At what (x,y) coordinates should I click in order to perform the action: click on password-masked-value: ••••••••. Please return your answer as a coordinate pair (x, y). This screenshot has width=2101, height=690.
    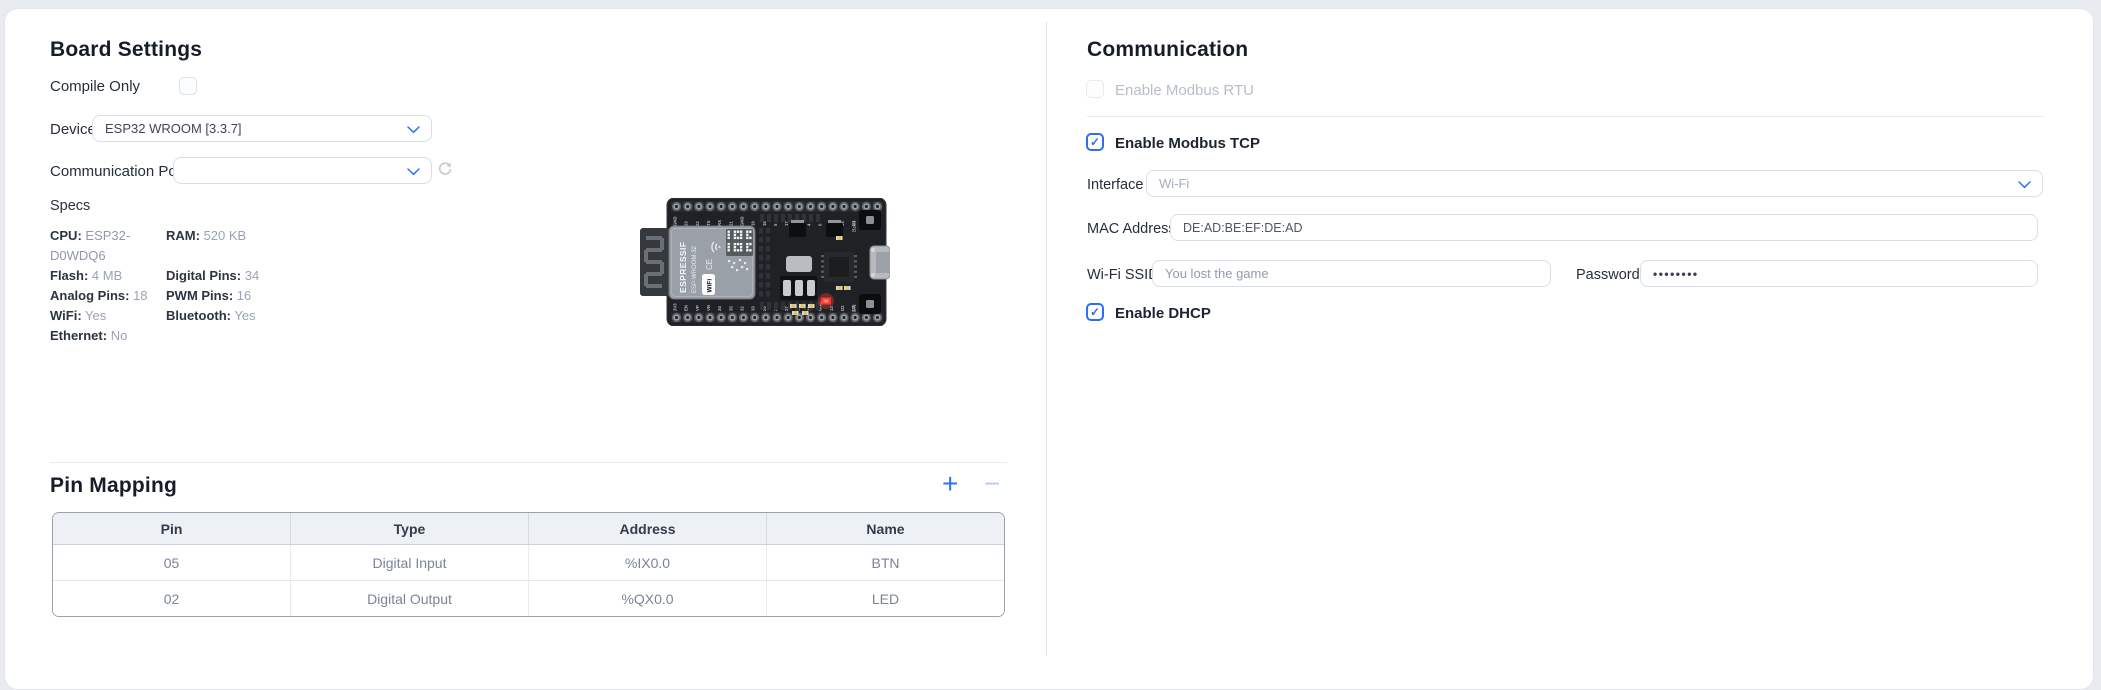
    Looking at the image, I should click on (1676, 273).